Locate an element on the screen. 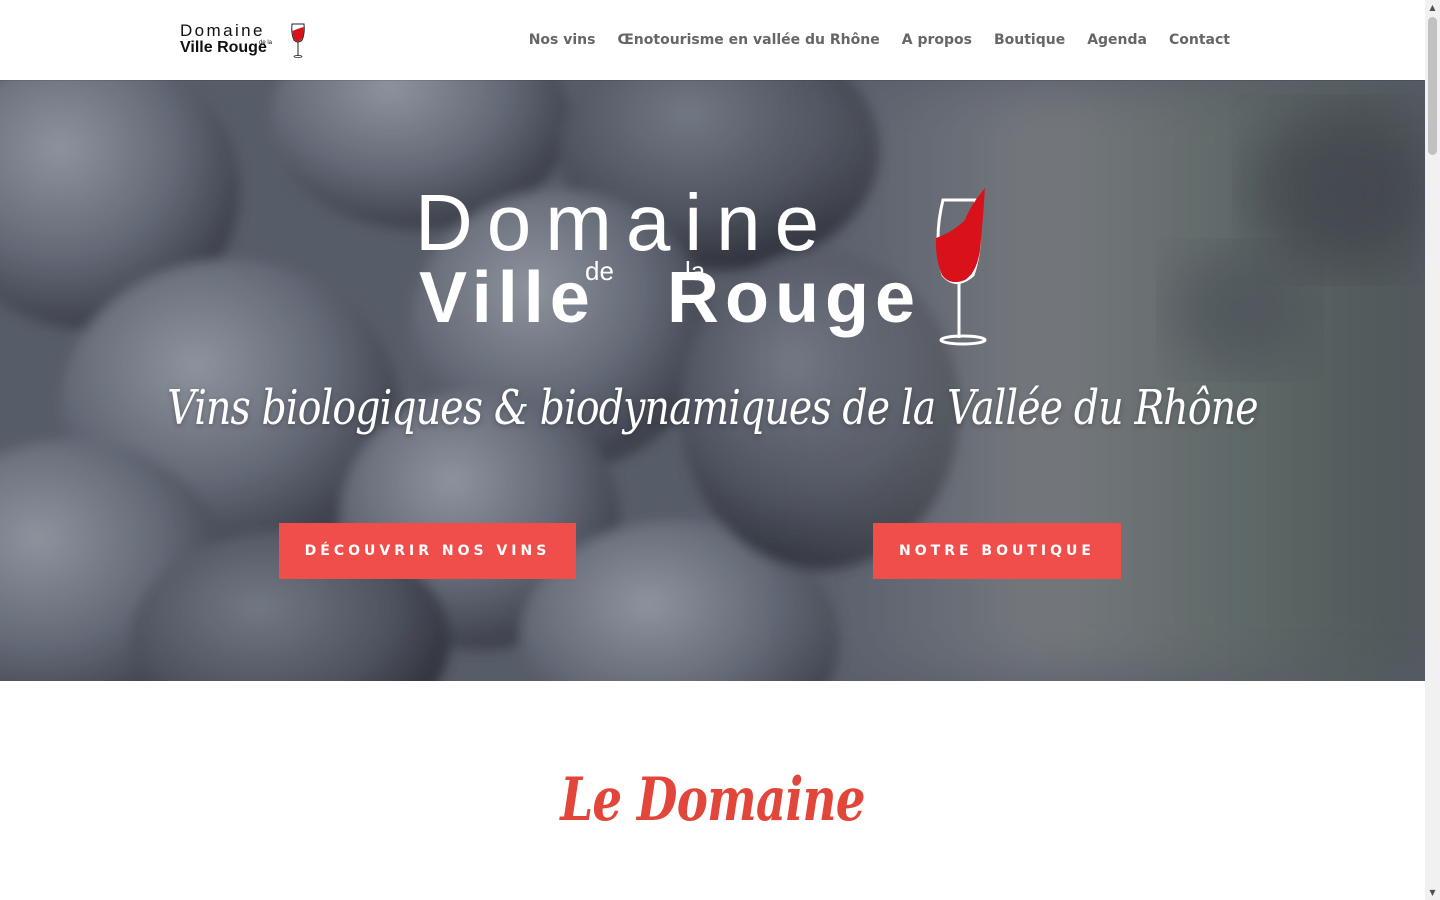 The height and width of the screenshot is (900, 1440). hero-logo-domaine: Domaine is located at coordinates (624, 223).